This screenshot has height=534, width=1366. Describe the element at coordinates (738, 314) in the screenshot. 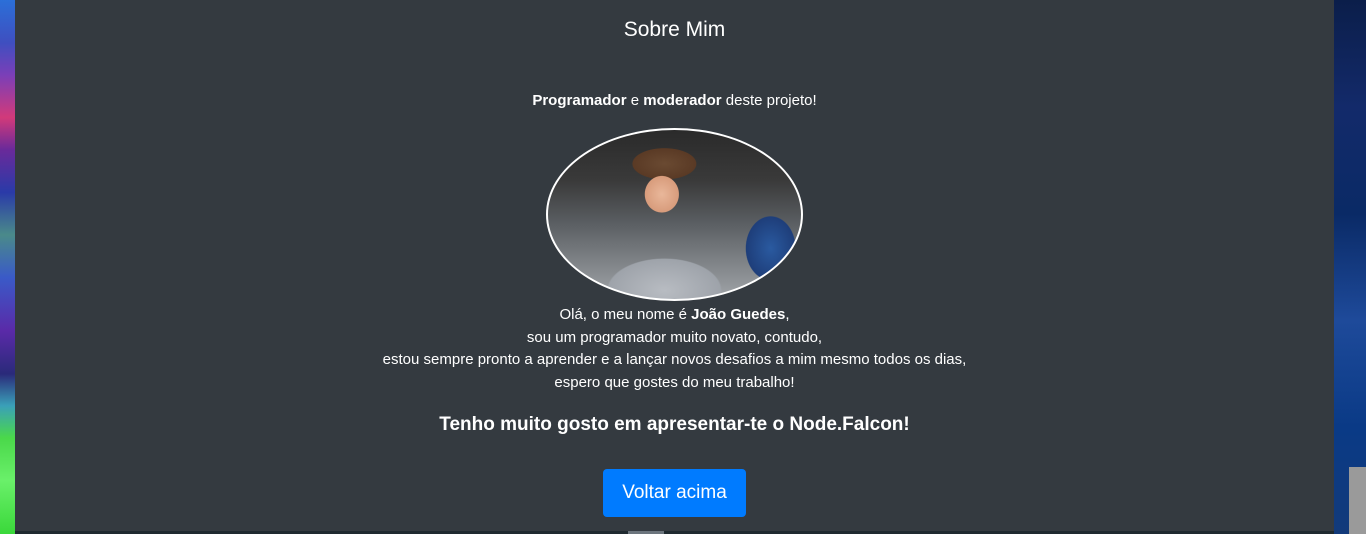

I see `author-name: João Guedes` at that location.